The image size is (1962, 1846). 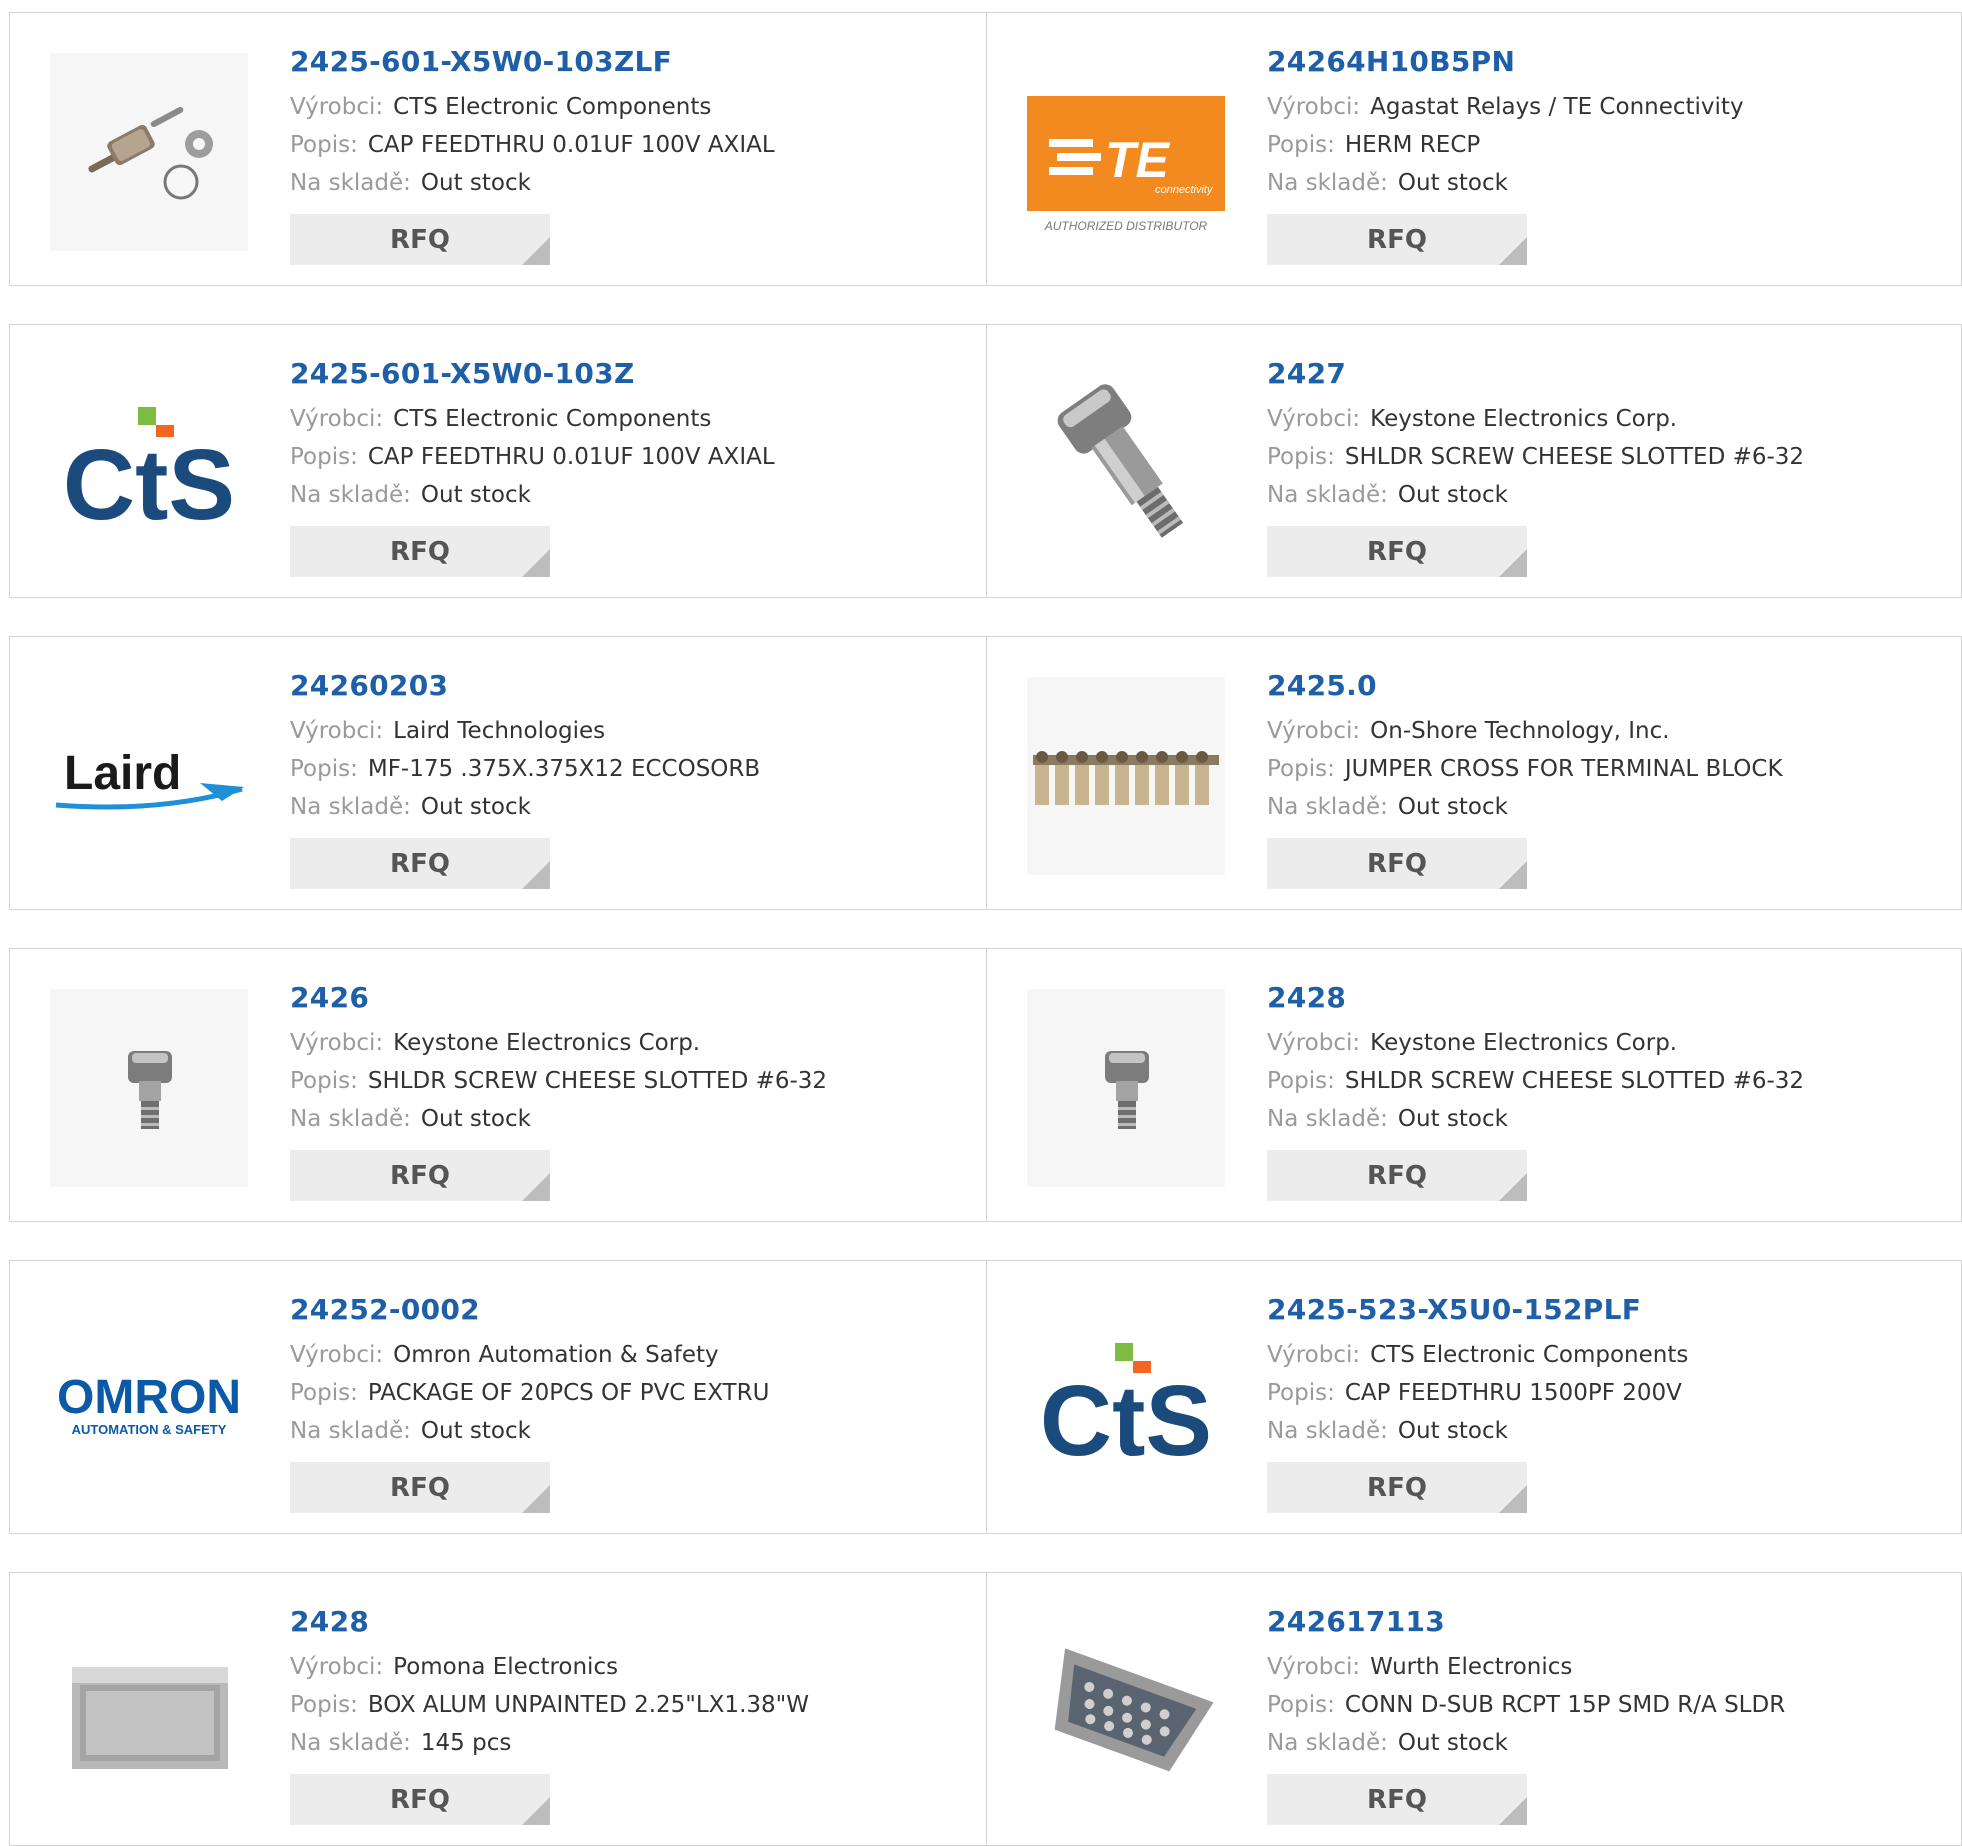 I want to click on part-number-link: 24260203, so click(x=369, y=686).